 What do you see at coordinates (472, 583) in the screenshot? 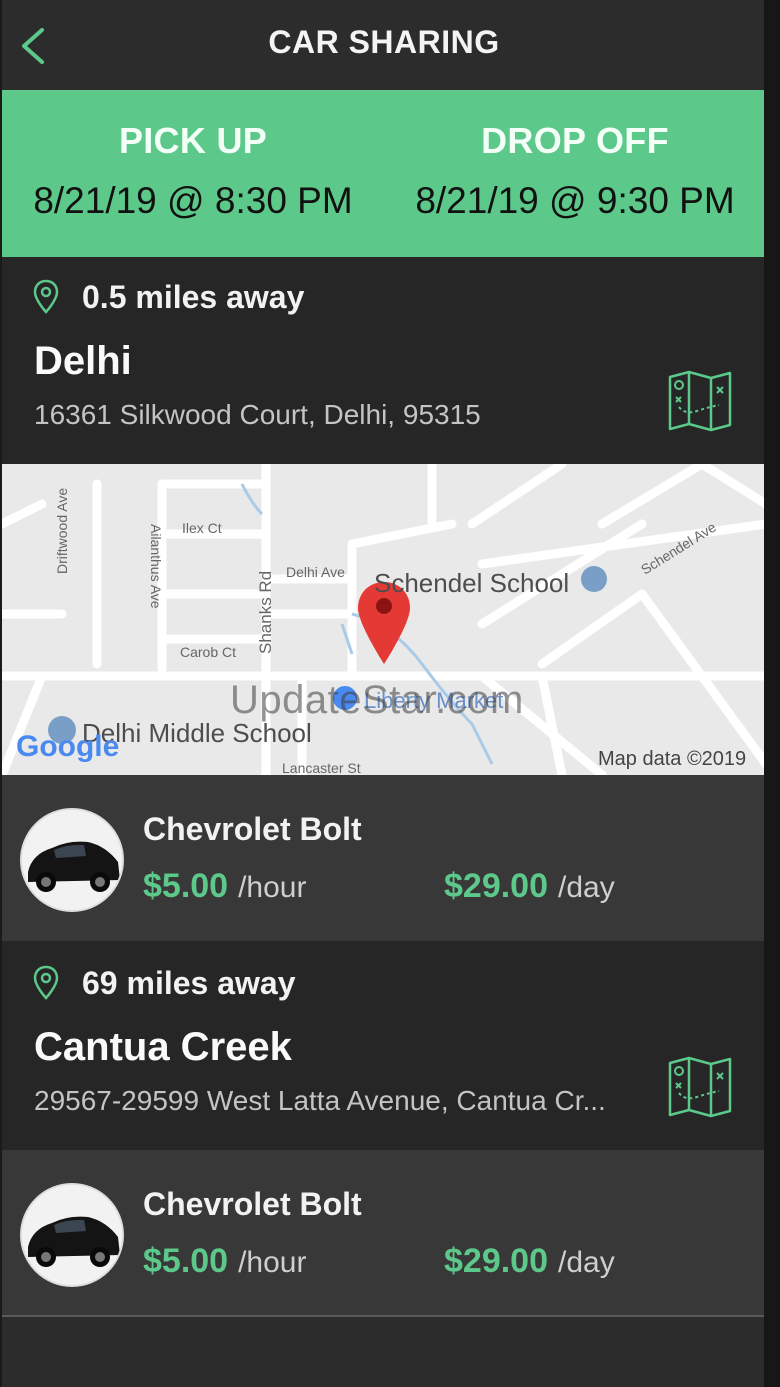
I see `map-school-label: Schendel School` at bounding box center [472, 583].